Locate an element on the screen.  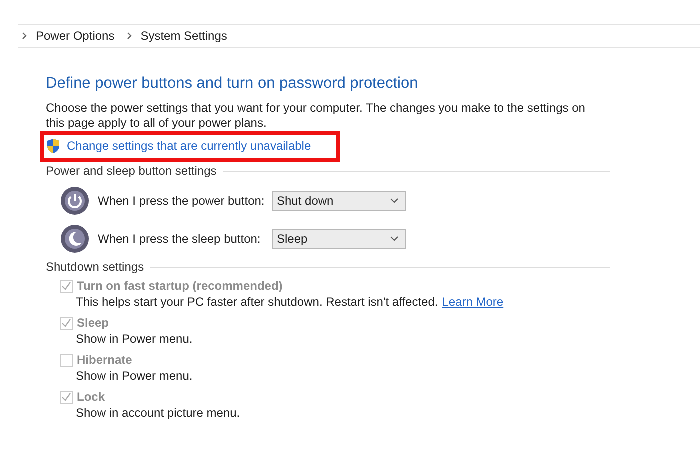
page-title: Define power buttons and turn on password protection is located at coordinates (233, 84).